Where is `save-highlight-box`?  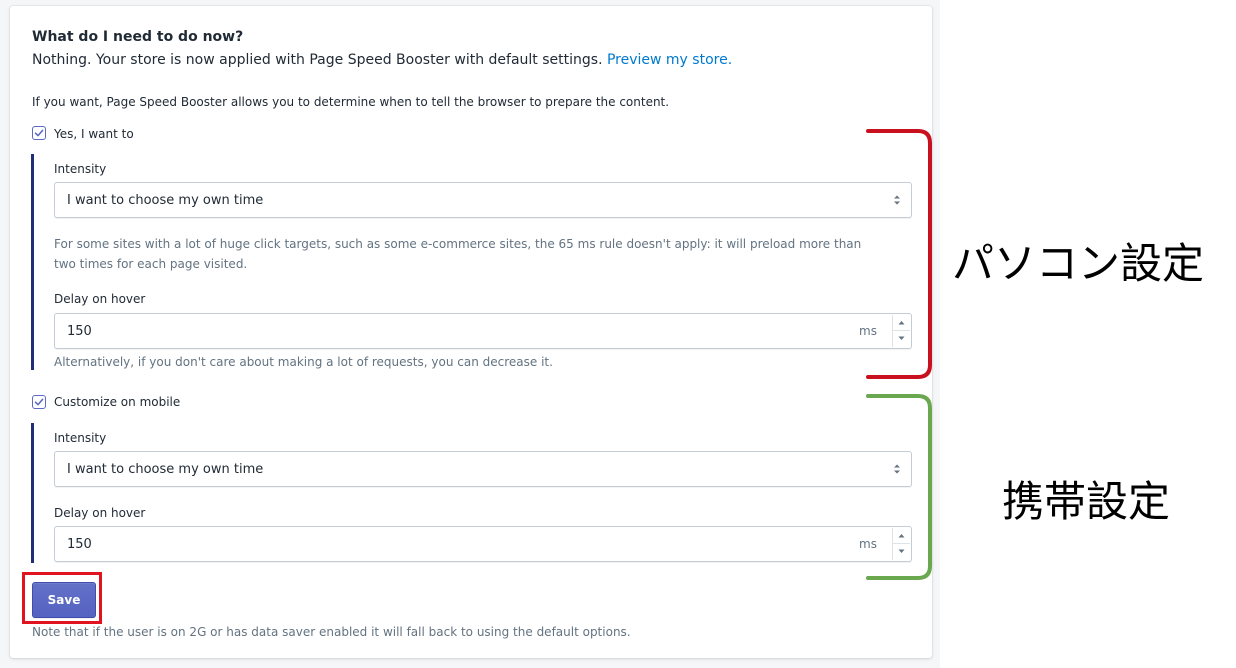
save-highlight-box is located at coordinates (62, 598).